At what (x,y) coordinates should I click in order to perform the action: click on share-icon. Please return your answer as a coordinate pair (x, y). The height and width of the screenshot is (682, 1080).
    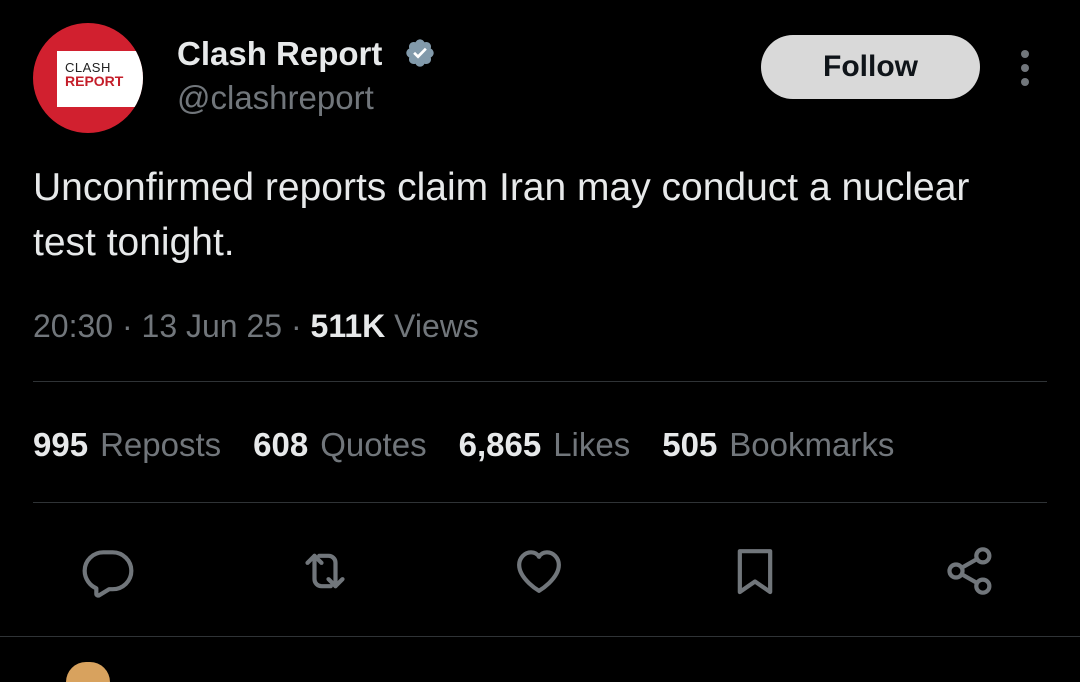
    Looking at the image, I should click on (969, 571).